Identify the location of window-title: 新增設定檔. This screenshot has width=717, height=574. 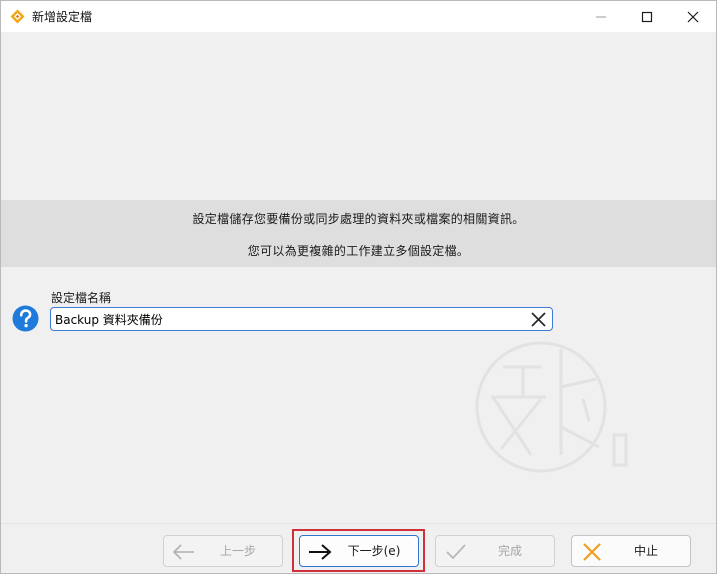
(62, 17).